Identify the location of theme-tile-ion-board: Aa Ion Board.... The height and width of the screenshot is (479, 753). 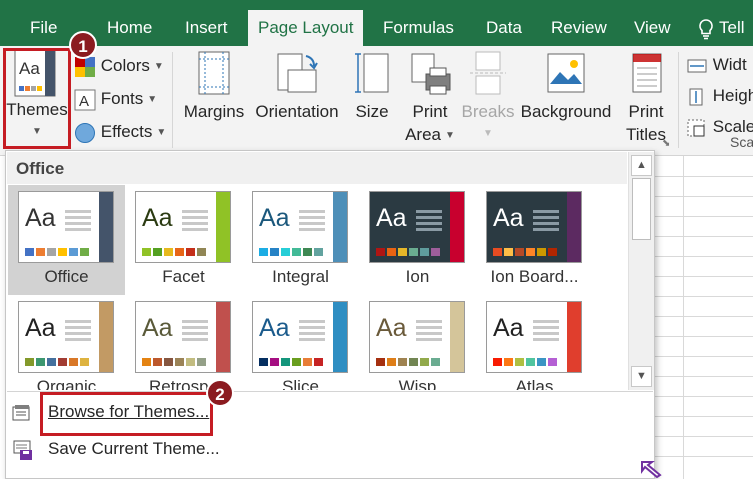
(534, 240).